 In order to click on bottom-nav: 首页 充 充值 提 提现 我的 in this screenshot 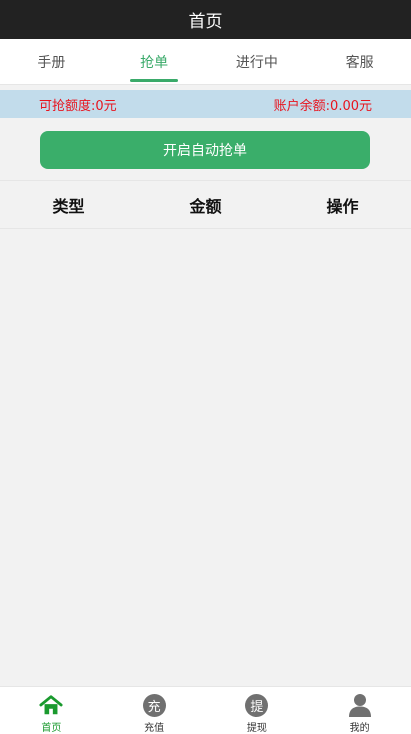, I will do `click(205, 710)`.